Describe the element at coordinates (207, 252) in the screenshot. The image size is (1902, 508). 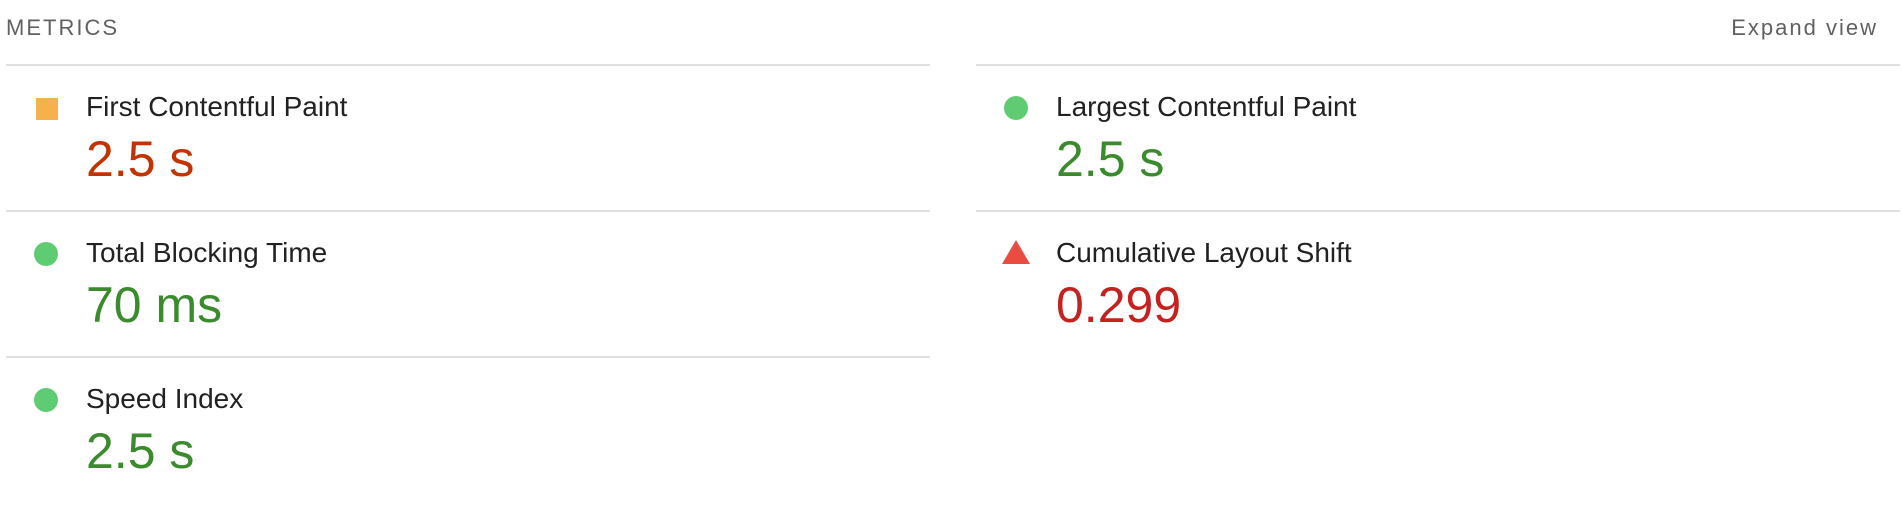
I see `metric-label: Total Blocking Time` at that location.